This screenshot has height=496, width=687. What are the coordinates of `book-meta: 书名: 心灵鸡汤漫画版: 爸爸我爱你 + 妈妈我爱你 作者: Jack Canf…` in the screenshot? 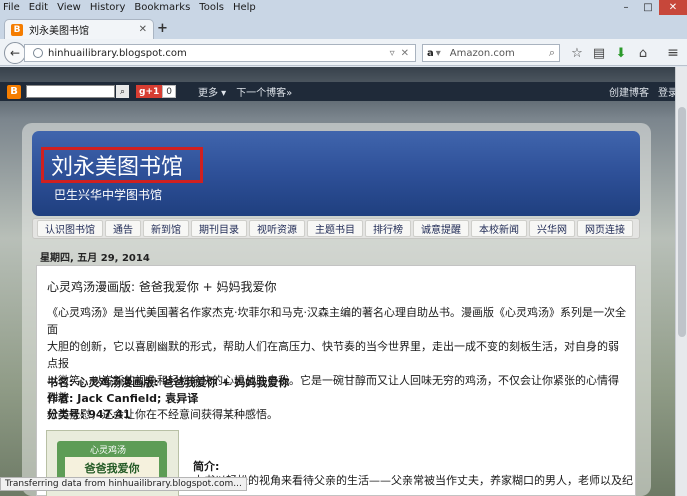 It's located at (168, 399).